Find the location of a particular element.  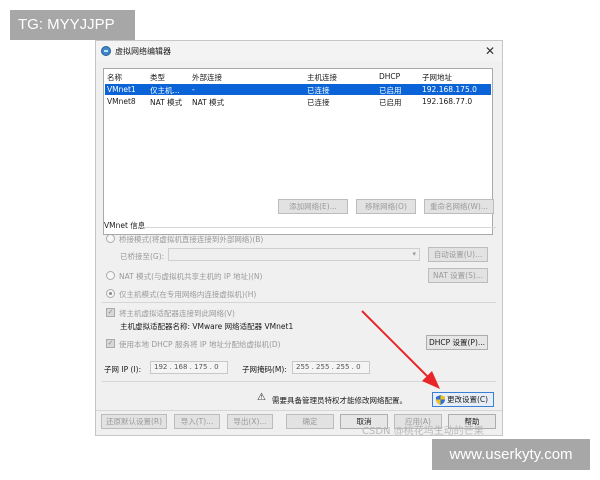

nat-mode-label: NAT 模式(与虚拟机共享主机的 IP 地址)(N) is located at coordinates (191, 276).